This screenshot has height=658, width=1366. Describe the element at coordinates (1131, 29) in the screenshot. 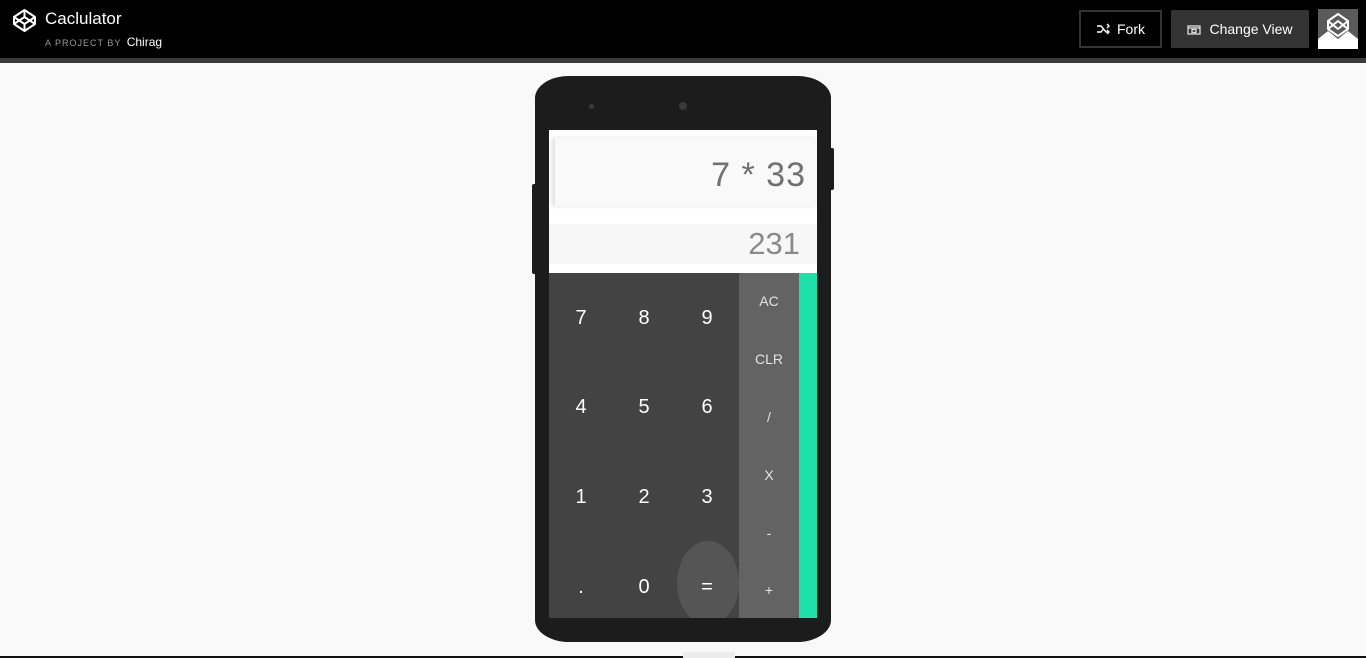

I see `fork-label: Fork` at that location.